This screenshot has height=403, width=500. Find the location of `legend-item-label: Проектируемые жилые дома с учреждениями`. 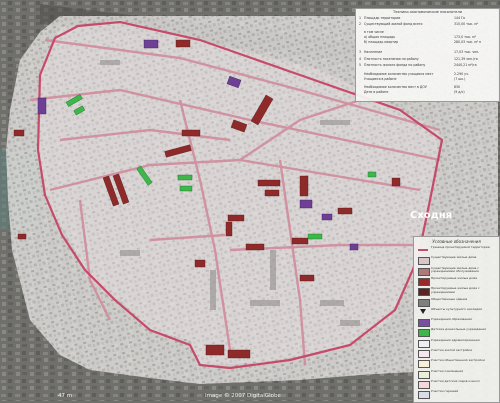

legend-item-label: Проектируемые жилые дома с учреждениями is located at coordinates (455, 290).